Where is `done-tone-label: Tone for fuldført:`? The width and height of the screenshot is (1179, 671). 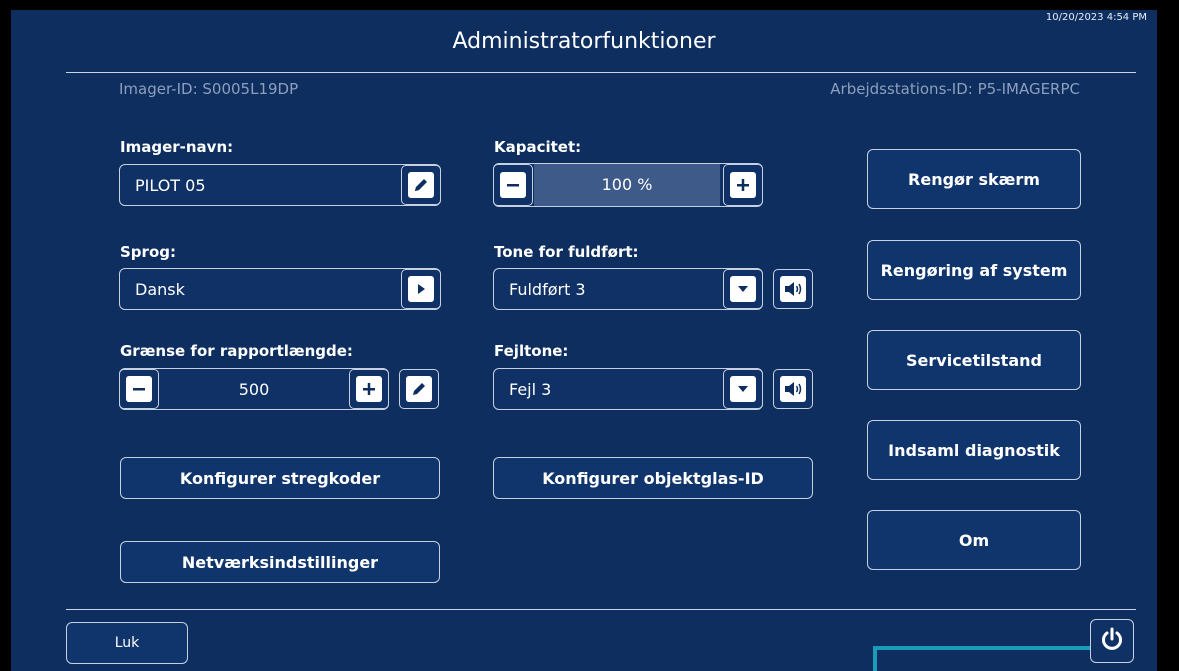
done-tone-label: Tone for fuldført: is located at coordinates (566, 252).